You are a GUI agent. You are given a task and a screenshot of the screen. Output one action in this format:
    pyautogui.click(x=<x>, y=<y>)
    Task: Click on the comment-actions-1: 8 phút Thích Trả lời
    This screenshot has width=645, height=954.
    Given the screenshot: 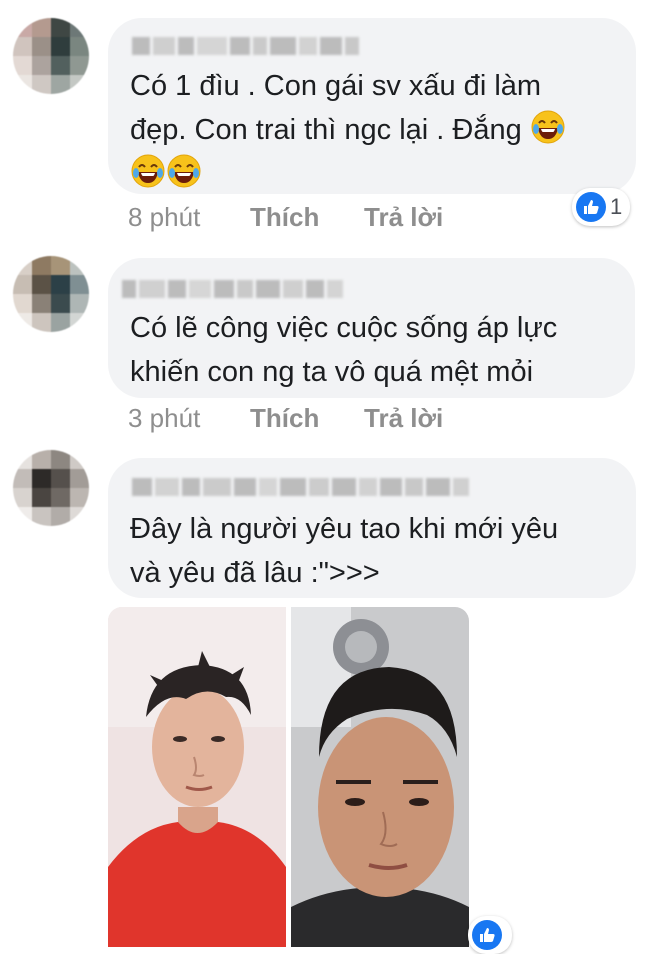 What is the action you would take?
    pyautogui.click(x=285, y=217)
    